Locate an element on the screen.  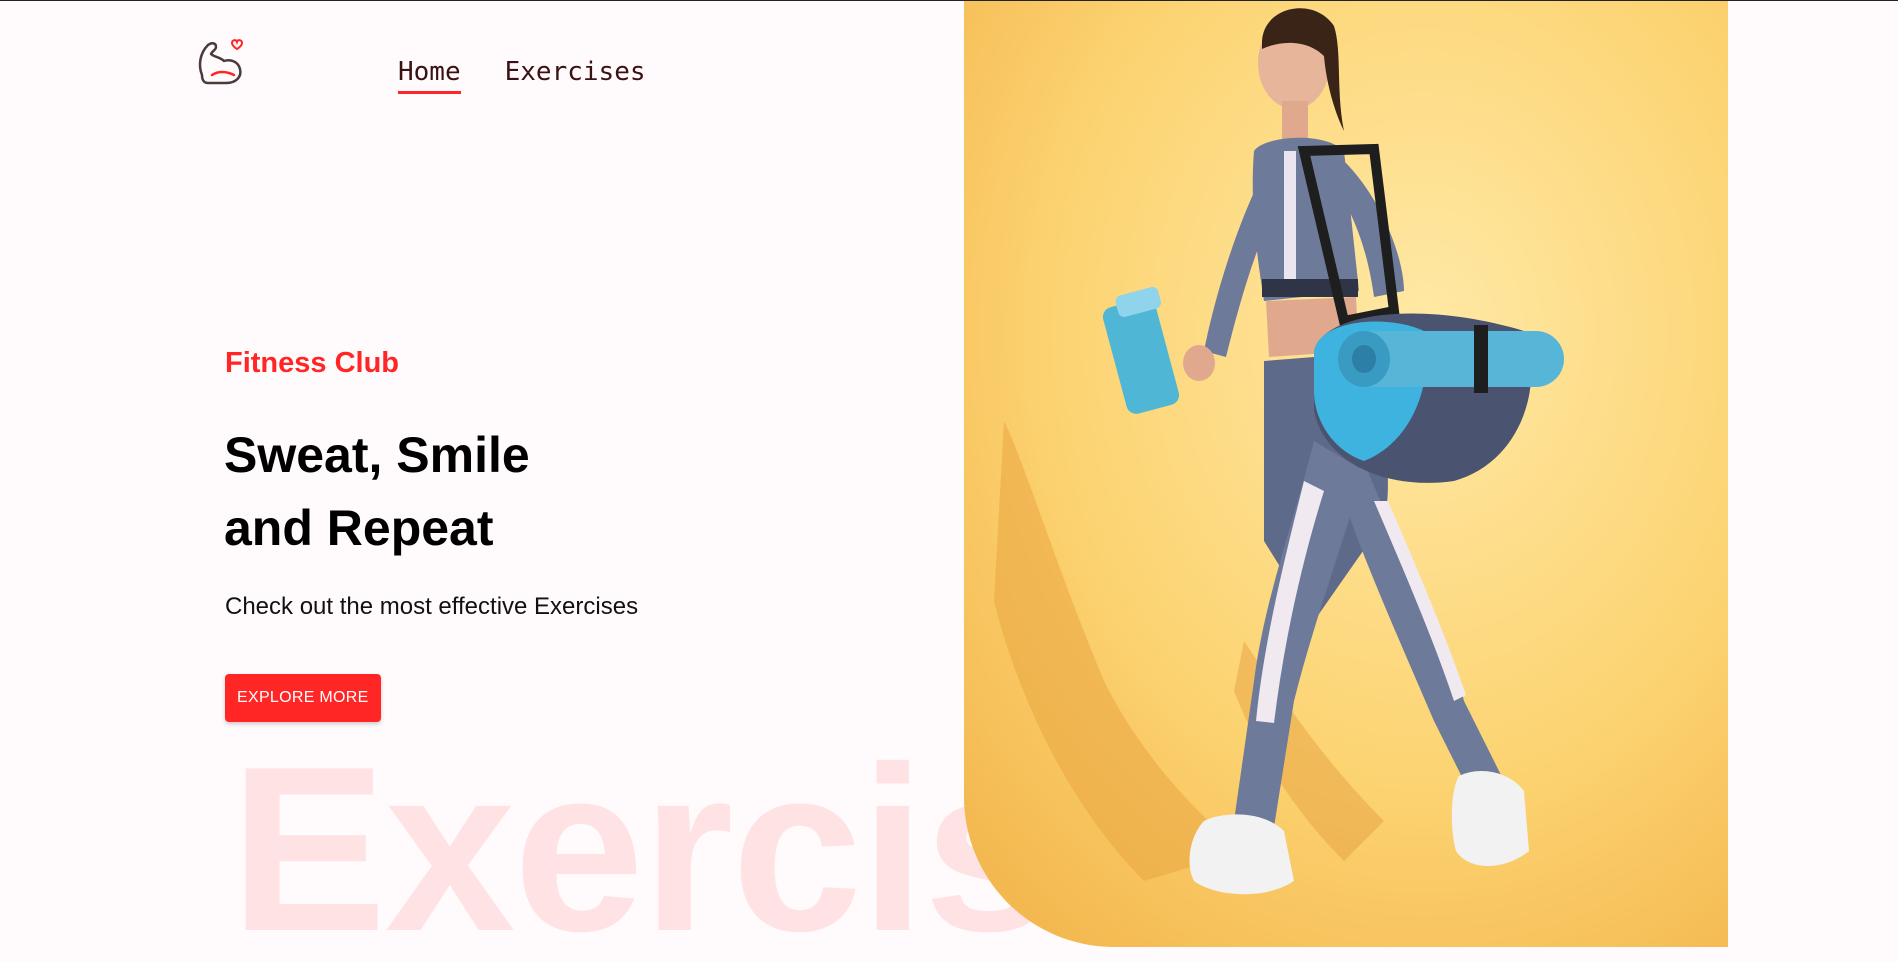
hero-headline-line1: Sweat, Smile is located at coordinates (377, 455).